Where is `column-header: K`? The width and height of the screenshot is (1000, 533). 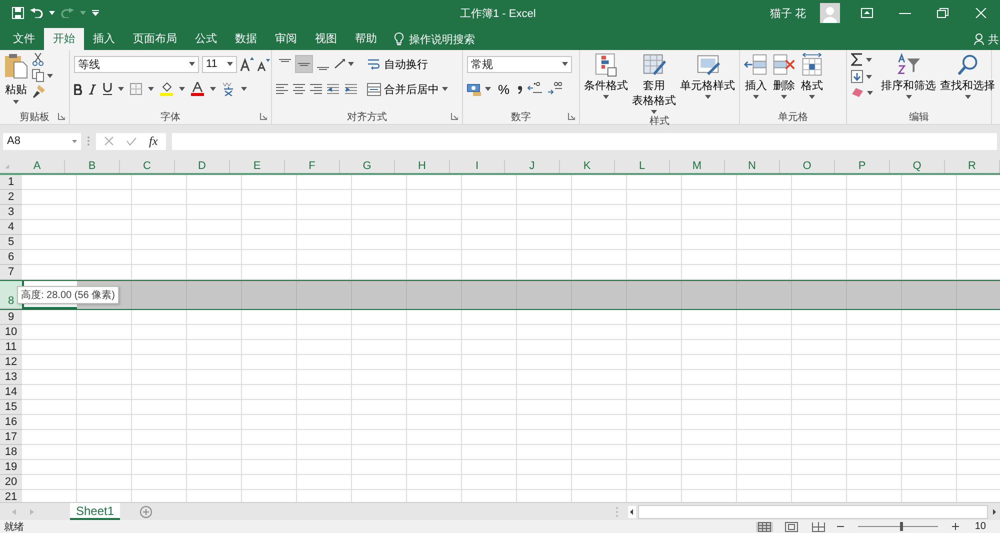
column-header: K is located at coordinates (587, 166).